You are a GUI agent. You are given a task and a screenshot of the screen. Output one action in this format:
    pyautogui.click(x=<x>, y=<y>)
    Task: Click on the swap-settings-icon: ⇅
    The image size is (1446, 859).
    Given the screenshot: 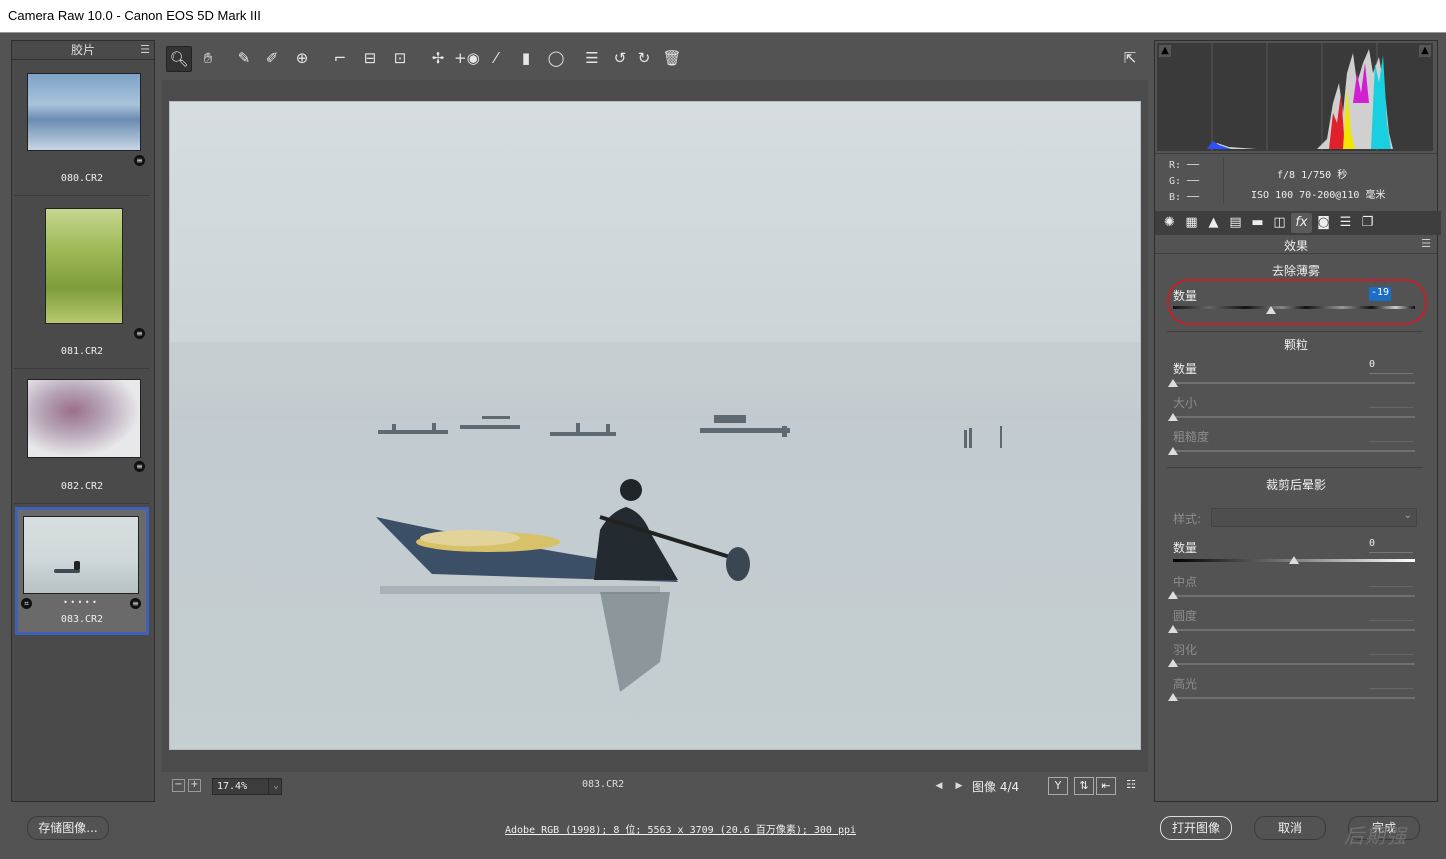 What is the action you would take?
    pyautogui.click(x=1084, y=786)
    